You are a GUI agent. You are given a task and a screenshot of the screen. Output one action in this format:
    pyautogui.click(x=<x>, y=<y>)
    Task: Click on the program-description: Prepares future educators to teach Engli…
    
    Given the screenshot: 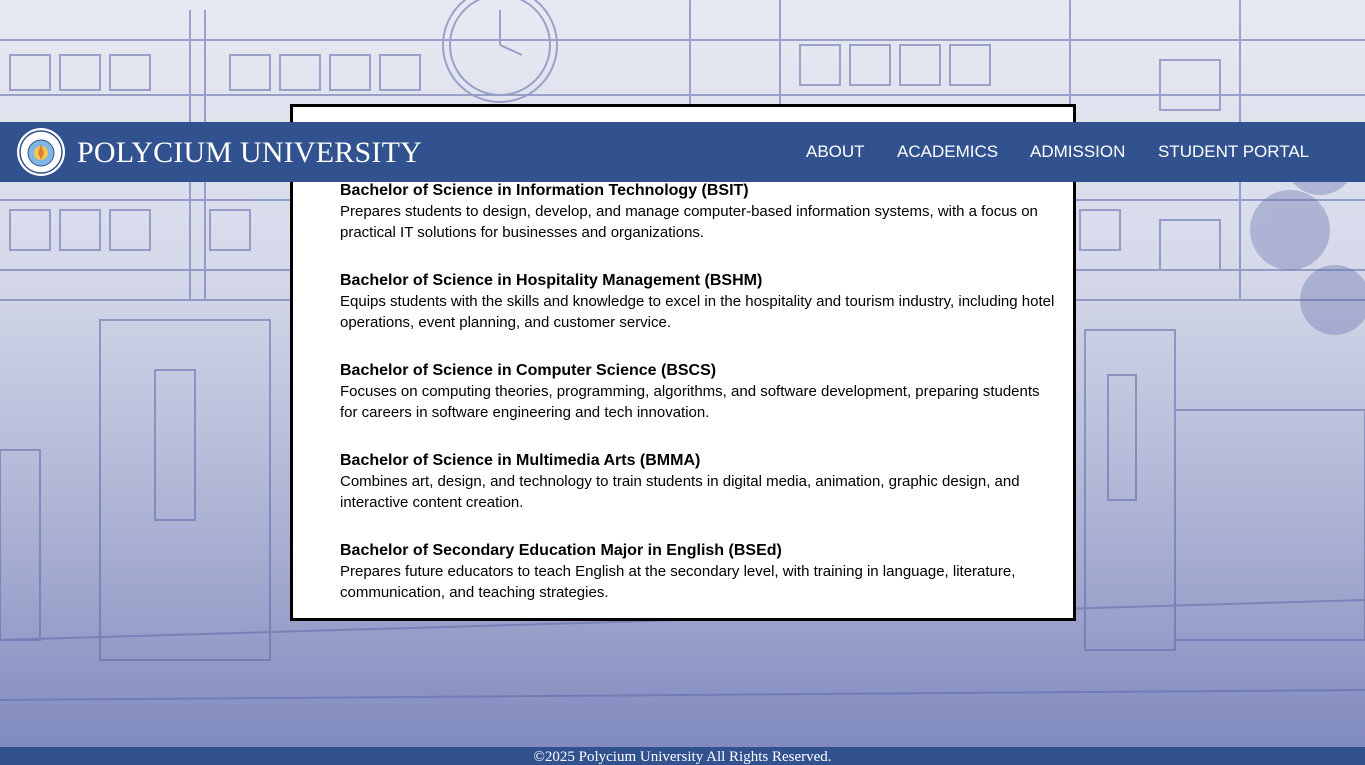 What is the action you would take?
    pyautogui.click(x=678, y=582)
    